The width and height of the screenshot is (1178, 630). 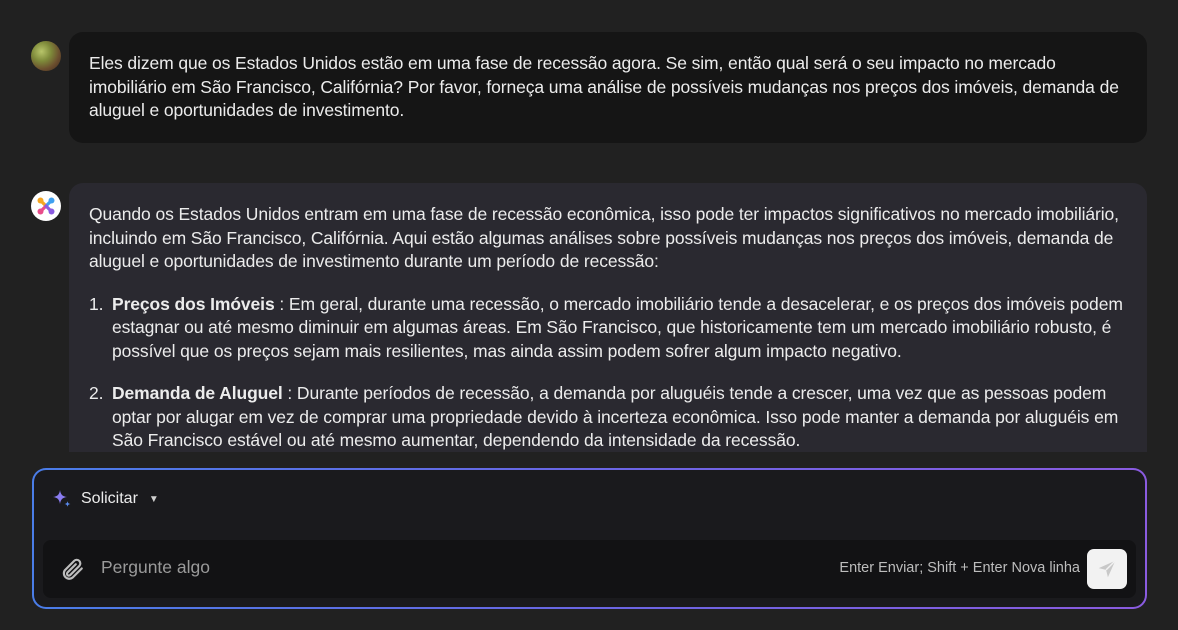 What do you see at coordinates (193, 303) in the screenshot?
I see `list-item-title: Preços dos Imóveis` at bounding box center [193, 303].